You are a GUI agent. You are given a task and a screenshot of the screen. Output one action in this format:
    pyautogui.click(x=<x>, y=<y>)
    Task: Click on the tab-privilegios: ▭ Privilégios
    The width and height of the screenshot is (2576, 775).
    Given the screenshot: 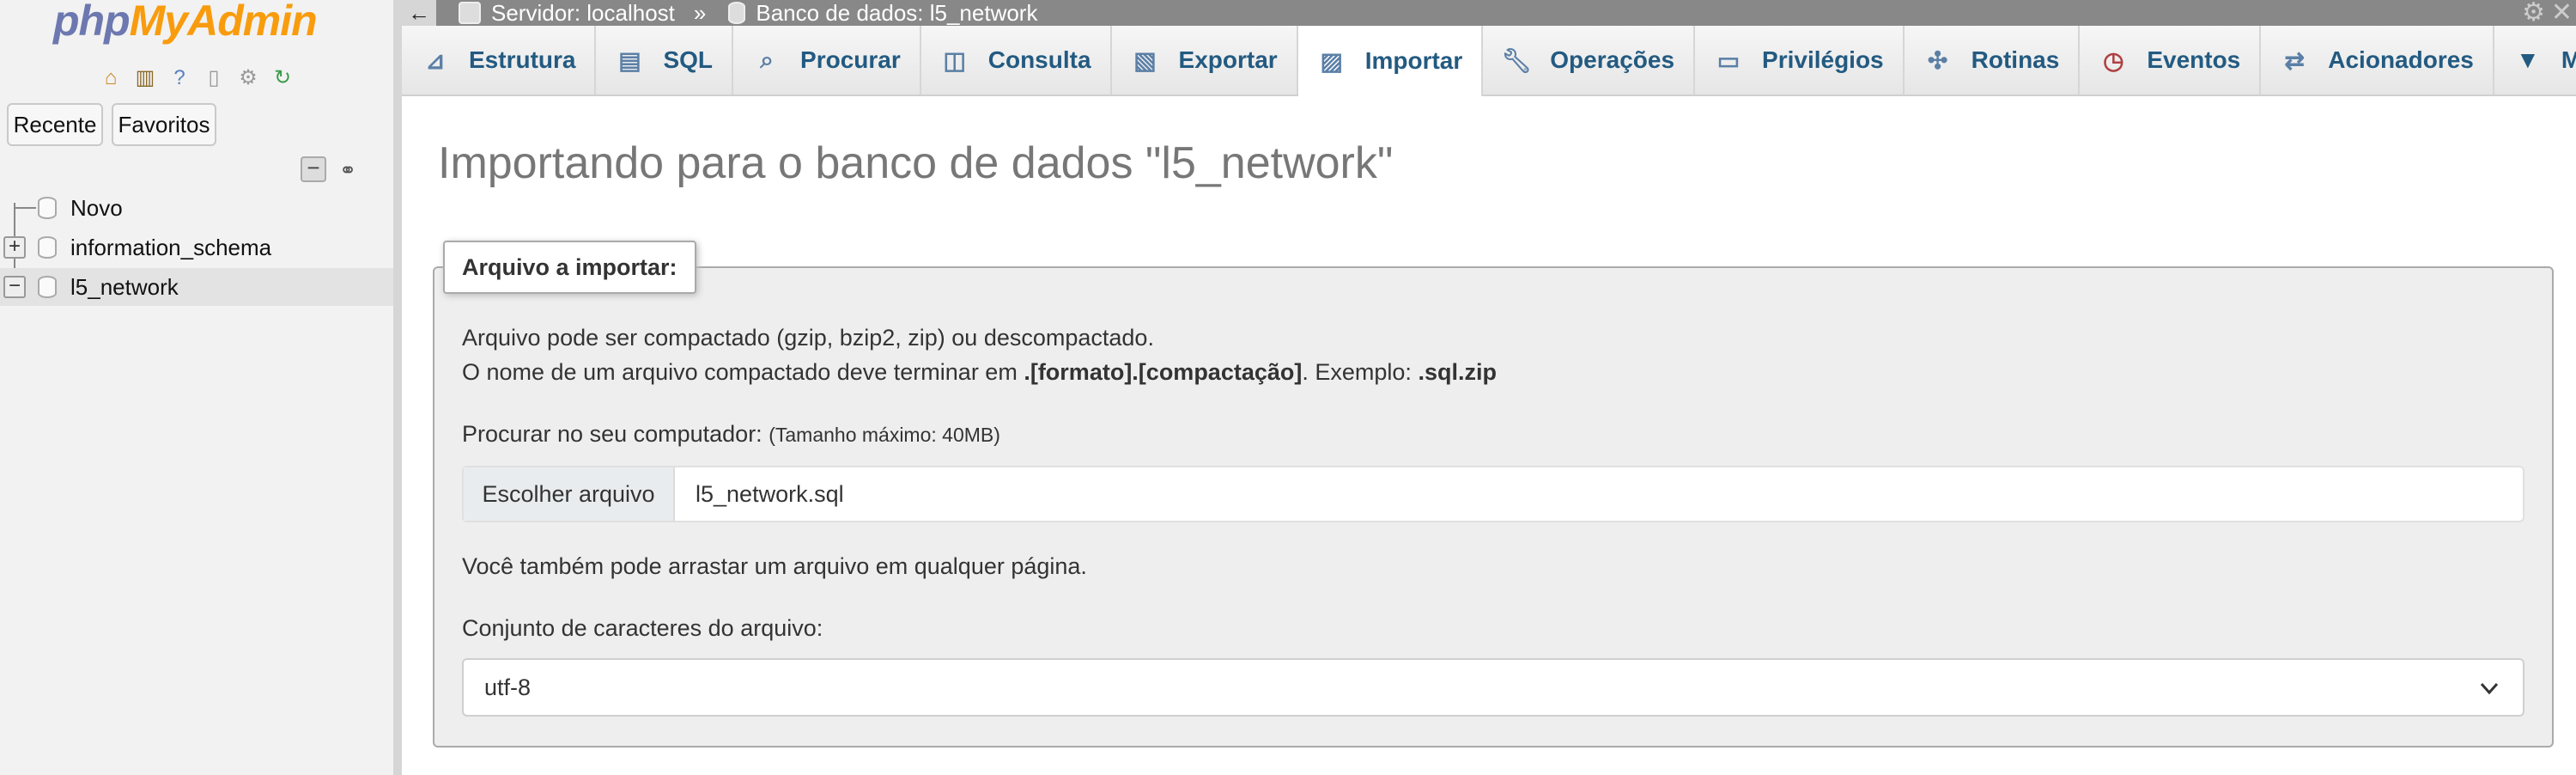 What is the action you would take?
    pyautogui.click(x=1800, y=60)
    